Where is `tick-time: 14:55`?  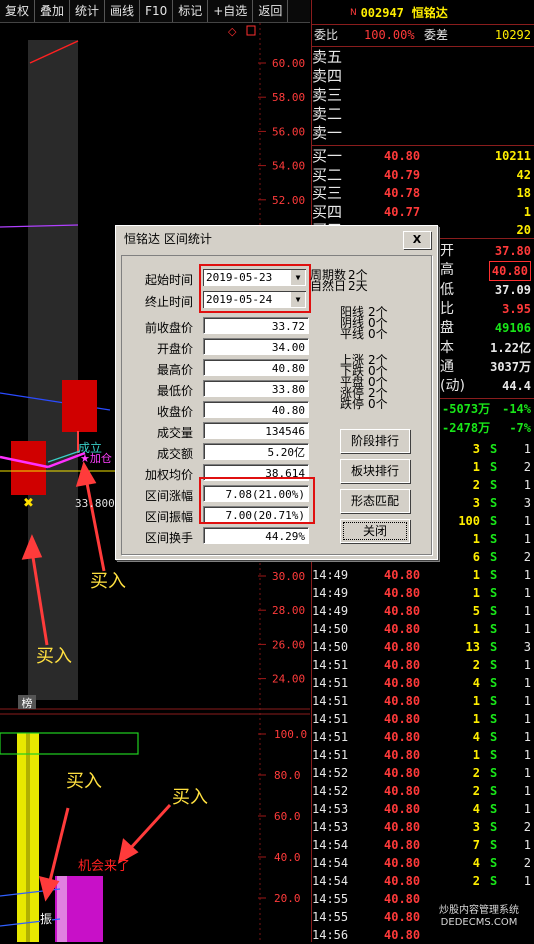 tick-time: 14:55 is located at coordinates (330, 917).